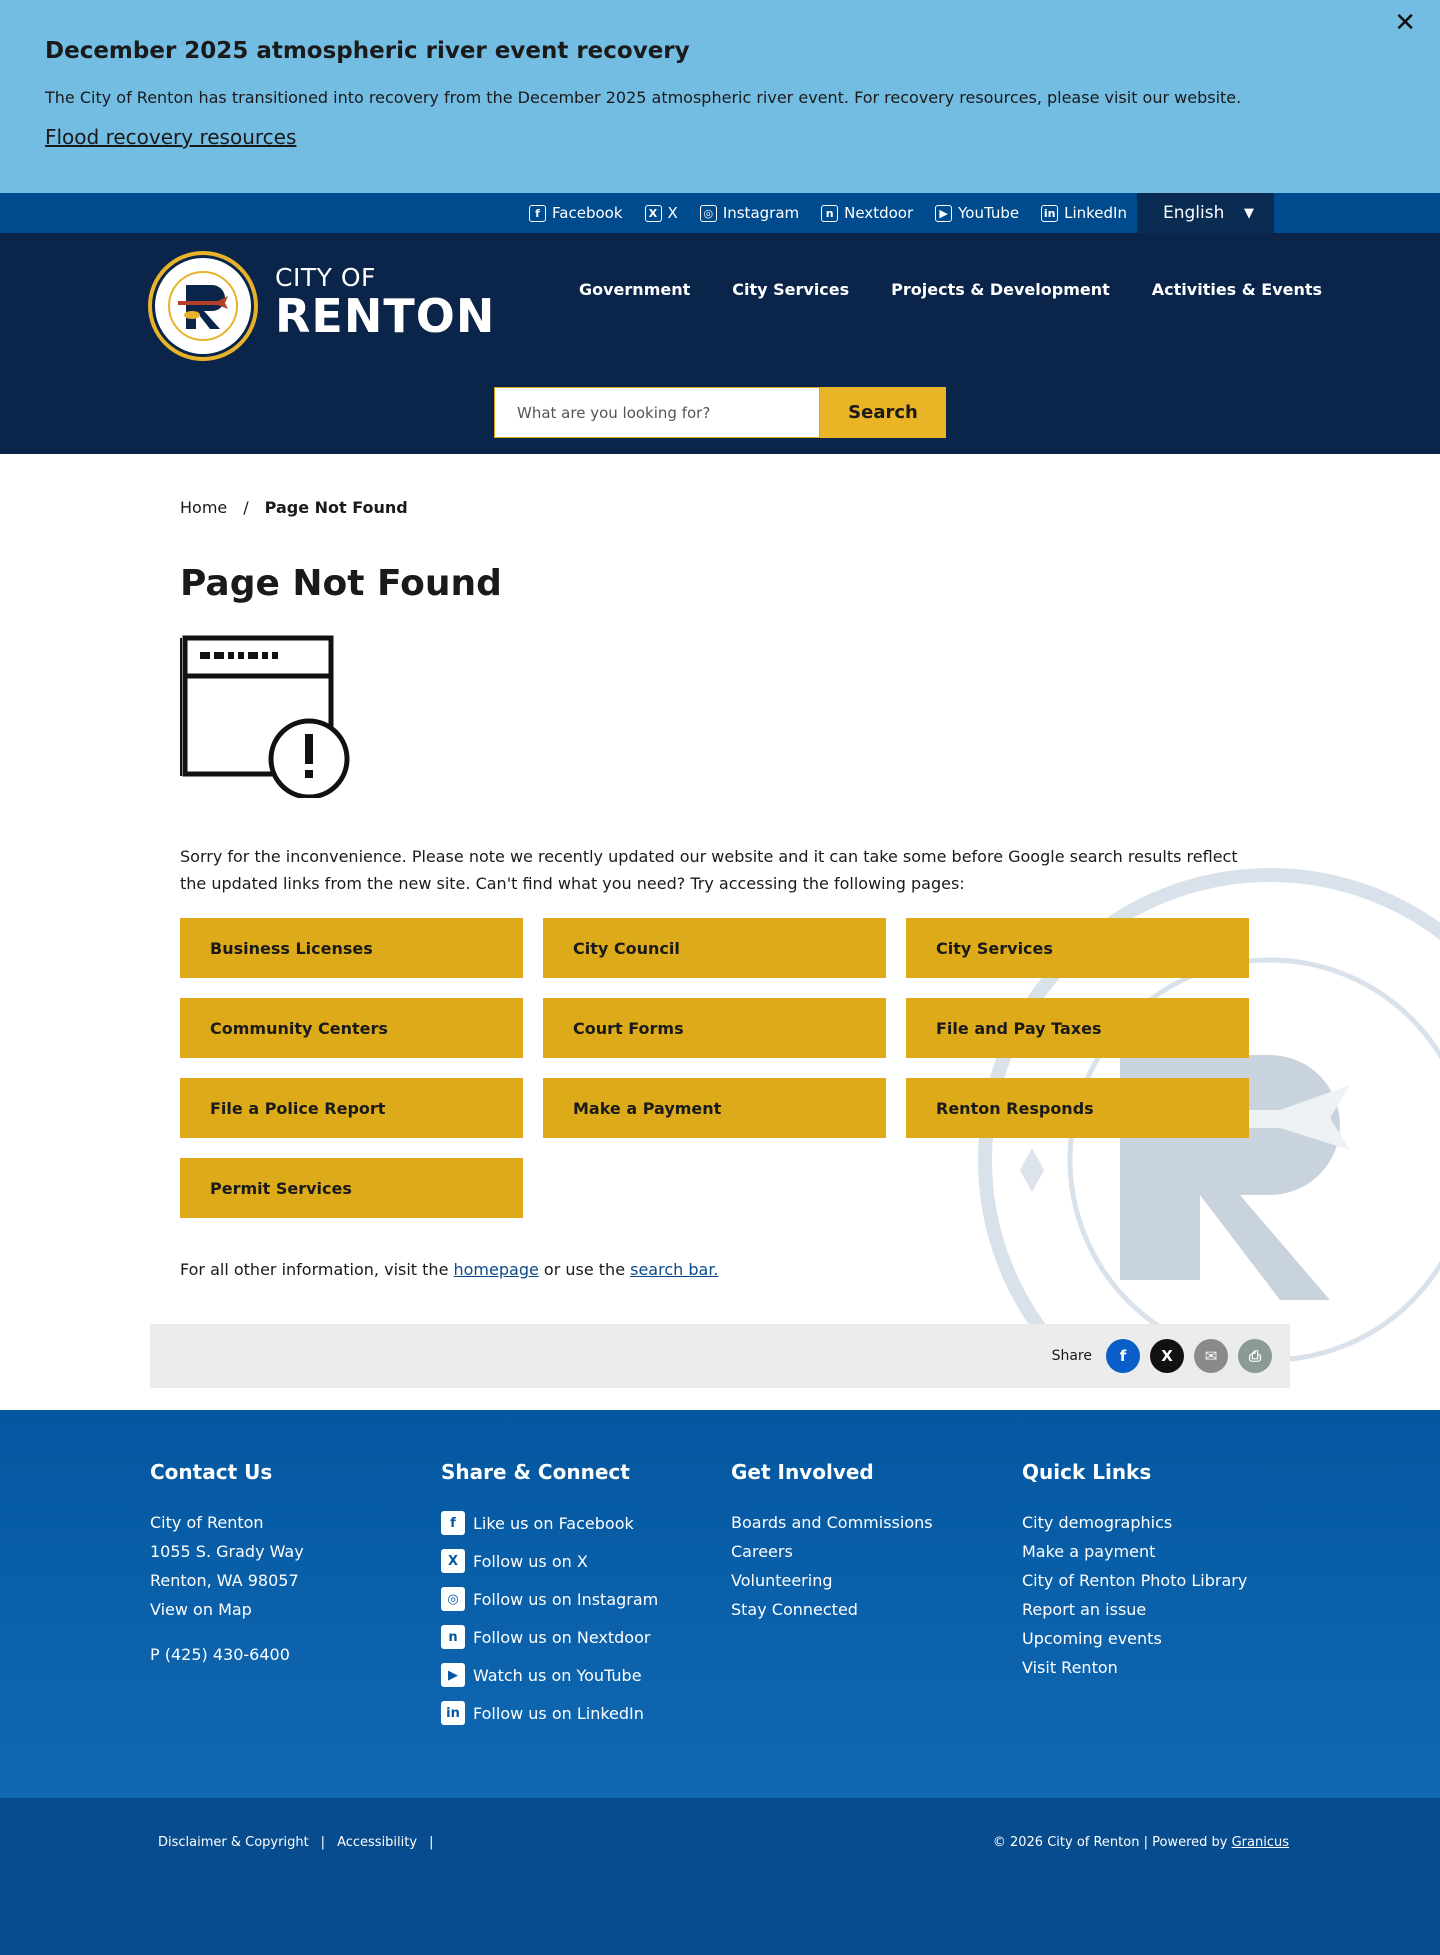  What do you see at coordinates (1095, 213) in the screenshot?
I see `social-label: LinkedIn` at bounding box center [1095, 213].